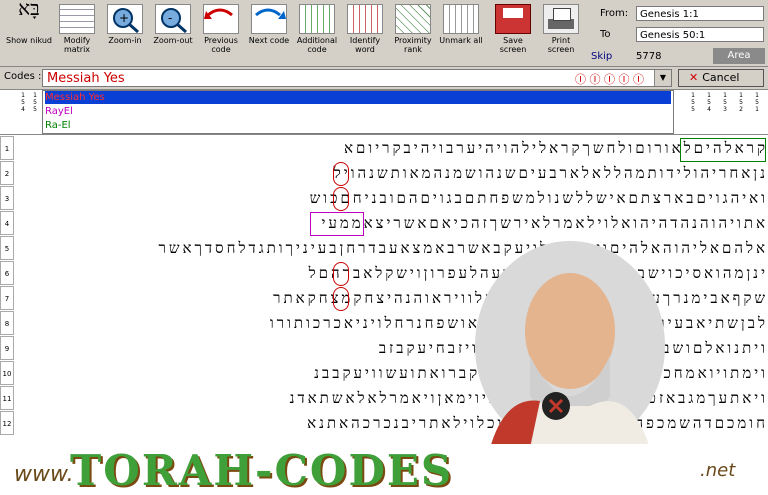 This screenshot has height=495, width=768. What do you see at coordinates (561, 19) in the screenshot?
I see `printer-icon` at bounding box center [561, 19].